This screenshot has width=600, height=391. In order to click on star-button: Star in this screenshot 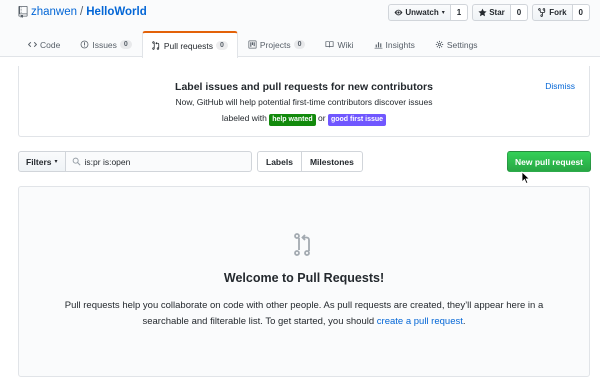, I will do `click(491, 12)`.